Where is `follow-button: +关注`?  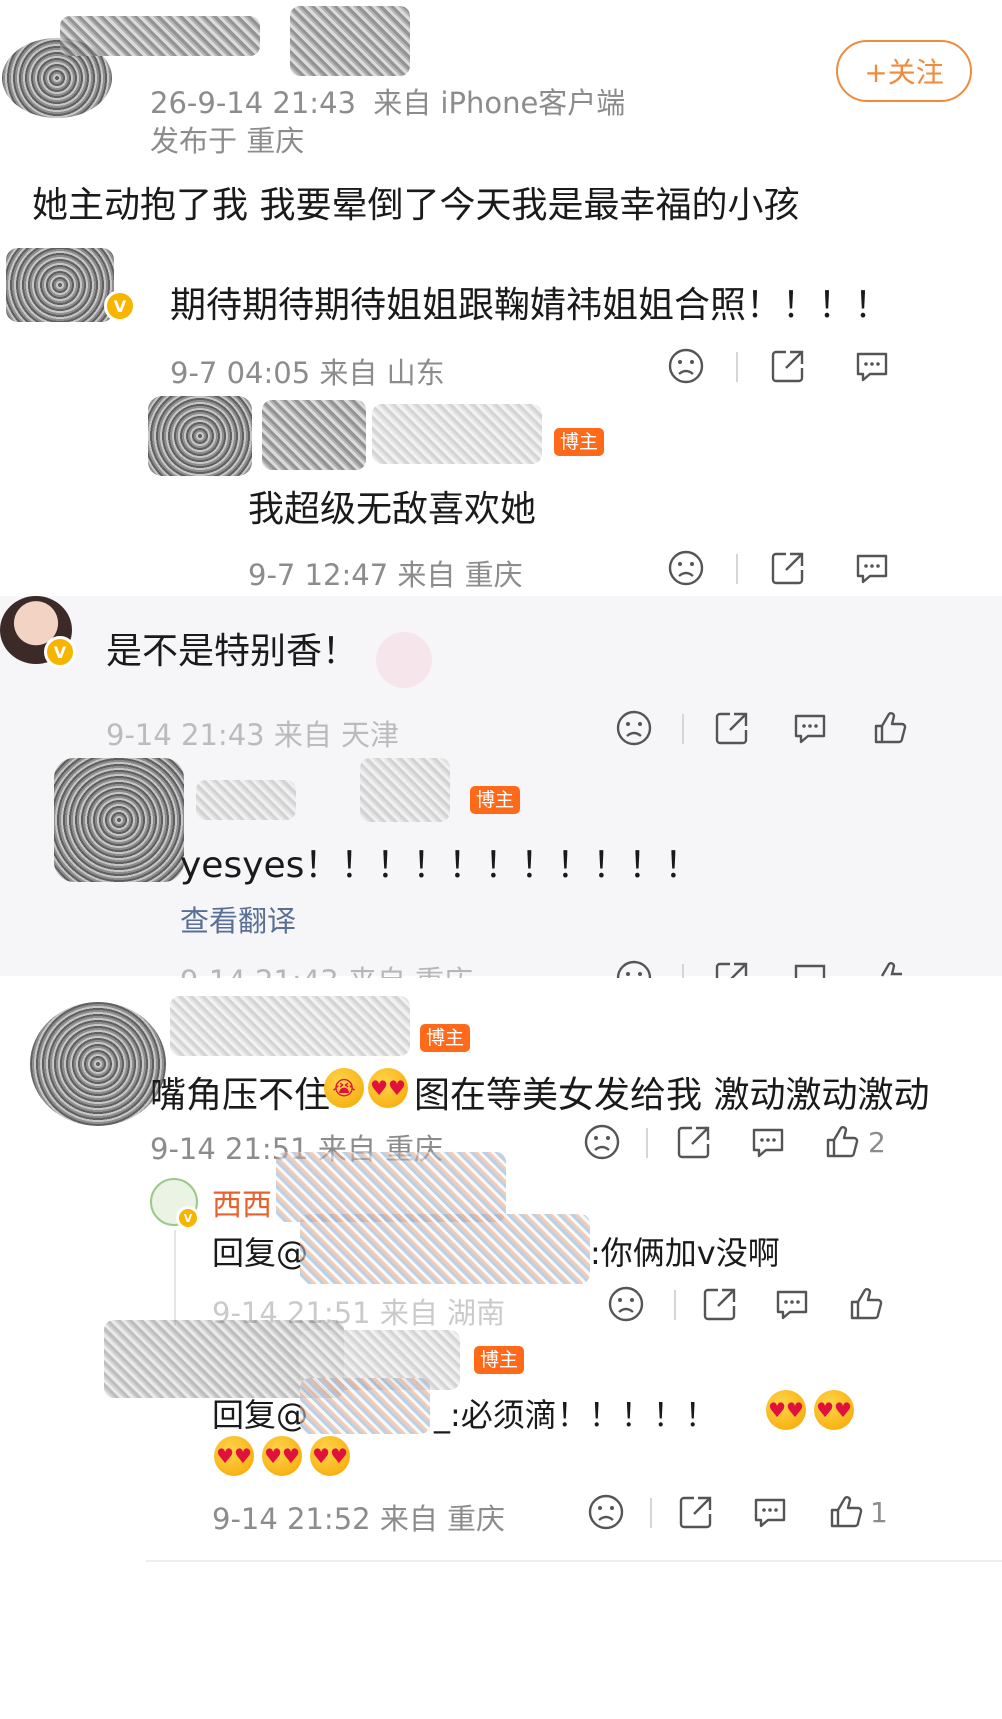 follow-button: +关注 is located at coordinates (904, 71).